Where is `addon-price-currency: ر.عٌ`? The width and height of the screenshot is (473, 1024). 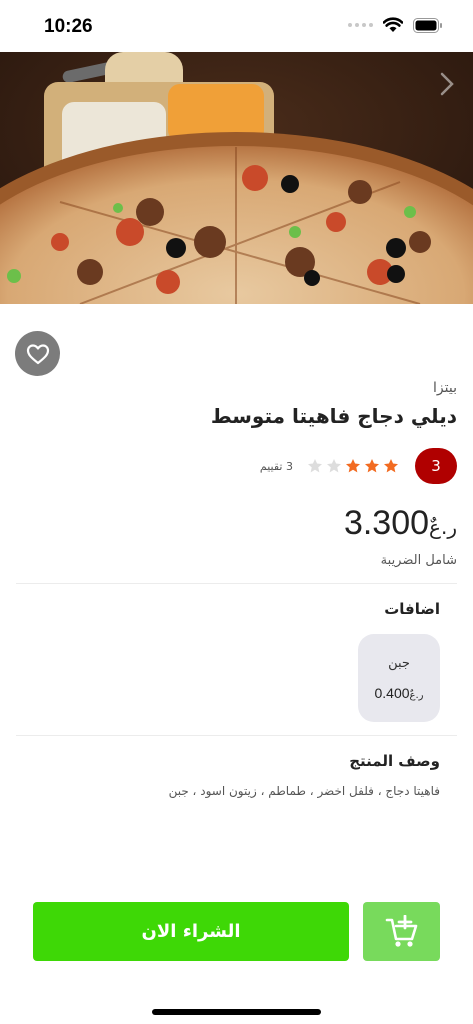
addon-price-currency: ر.عٌ is located at coordinates (416, 695).